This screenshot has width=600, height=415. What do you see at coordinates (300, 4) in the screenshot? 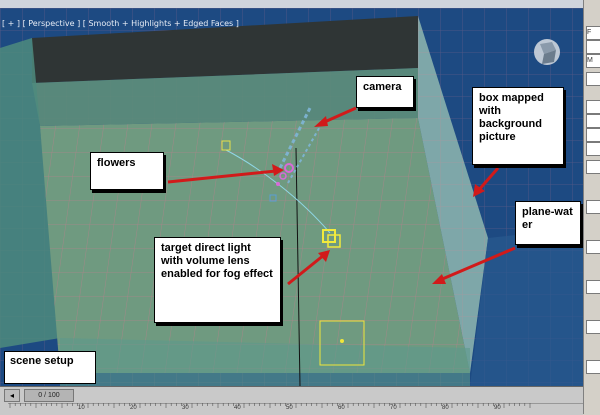
I see `top-toolbar-strip` at bounding box center [300, 4].